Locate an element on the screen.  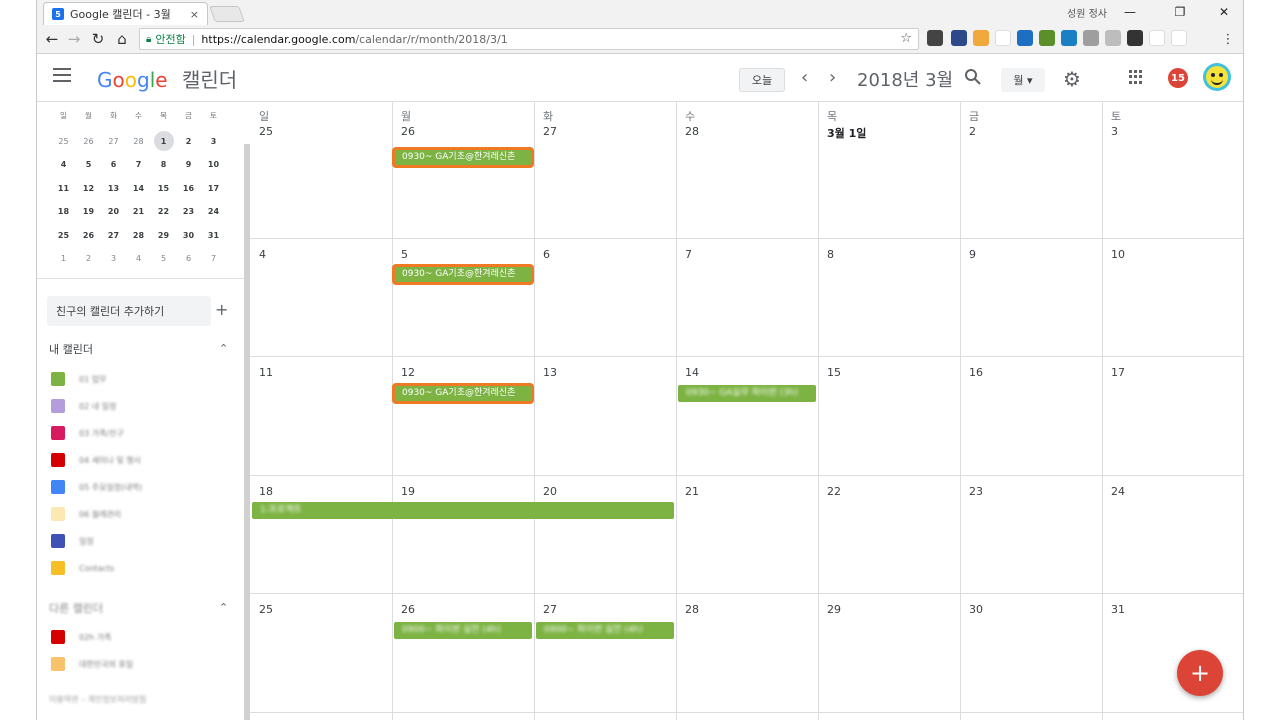
mini-day: 25 is located at coordinates (63, 235).